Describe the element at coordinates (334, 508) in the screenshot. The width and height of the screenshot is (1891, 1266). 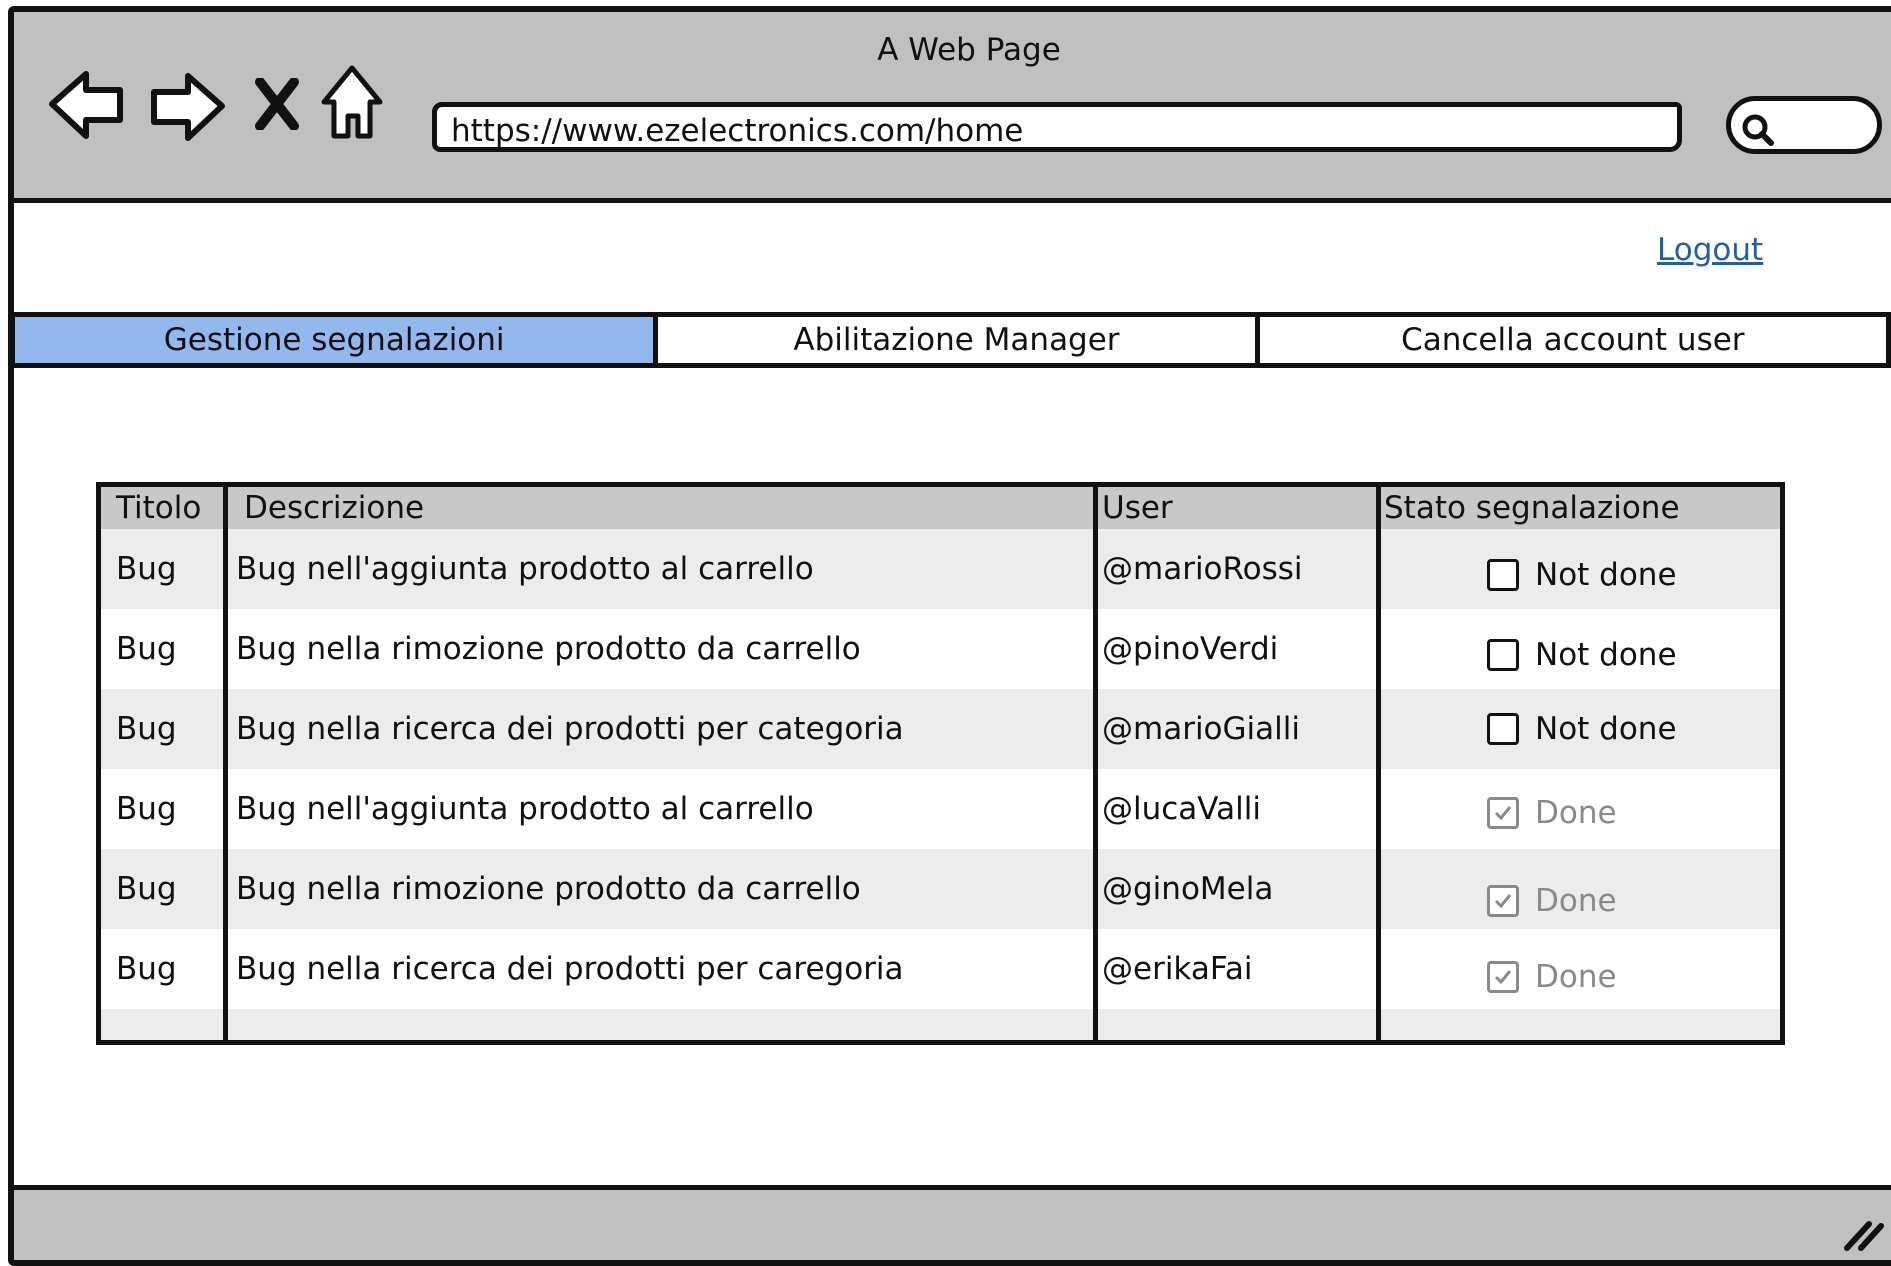
I see `header-descrizione: Descrizione` at that location.